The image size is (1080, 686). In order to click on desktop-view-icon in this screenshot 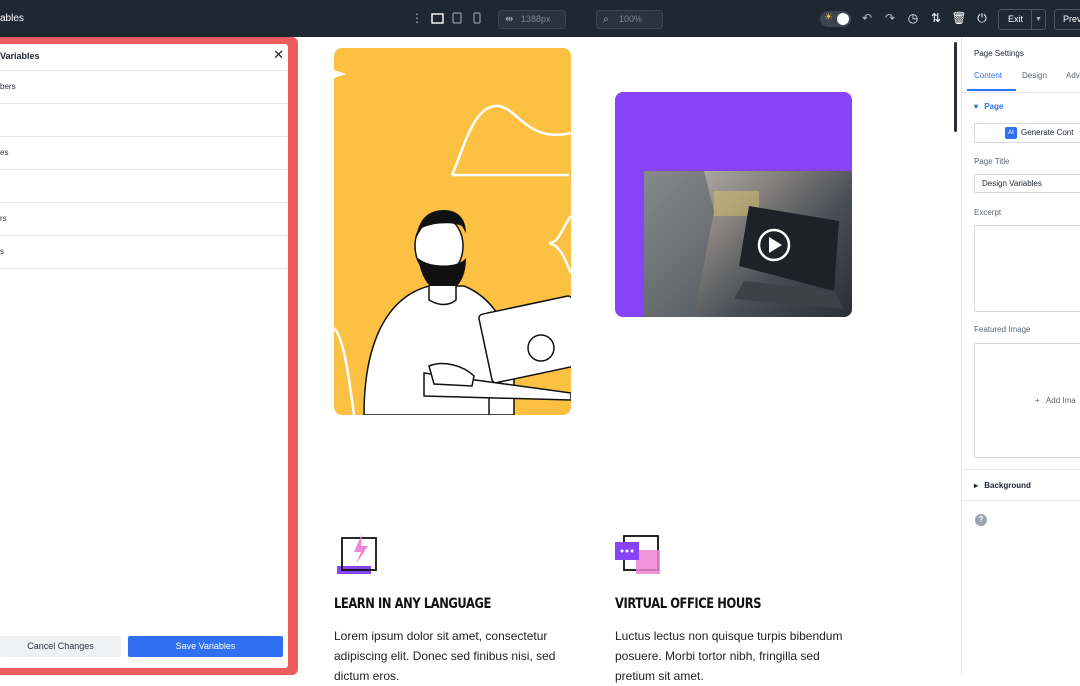, I will do `click(437, 18)`.